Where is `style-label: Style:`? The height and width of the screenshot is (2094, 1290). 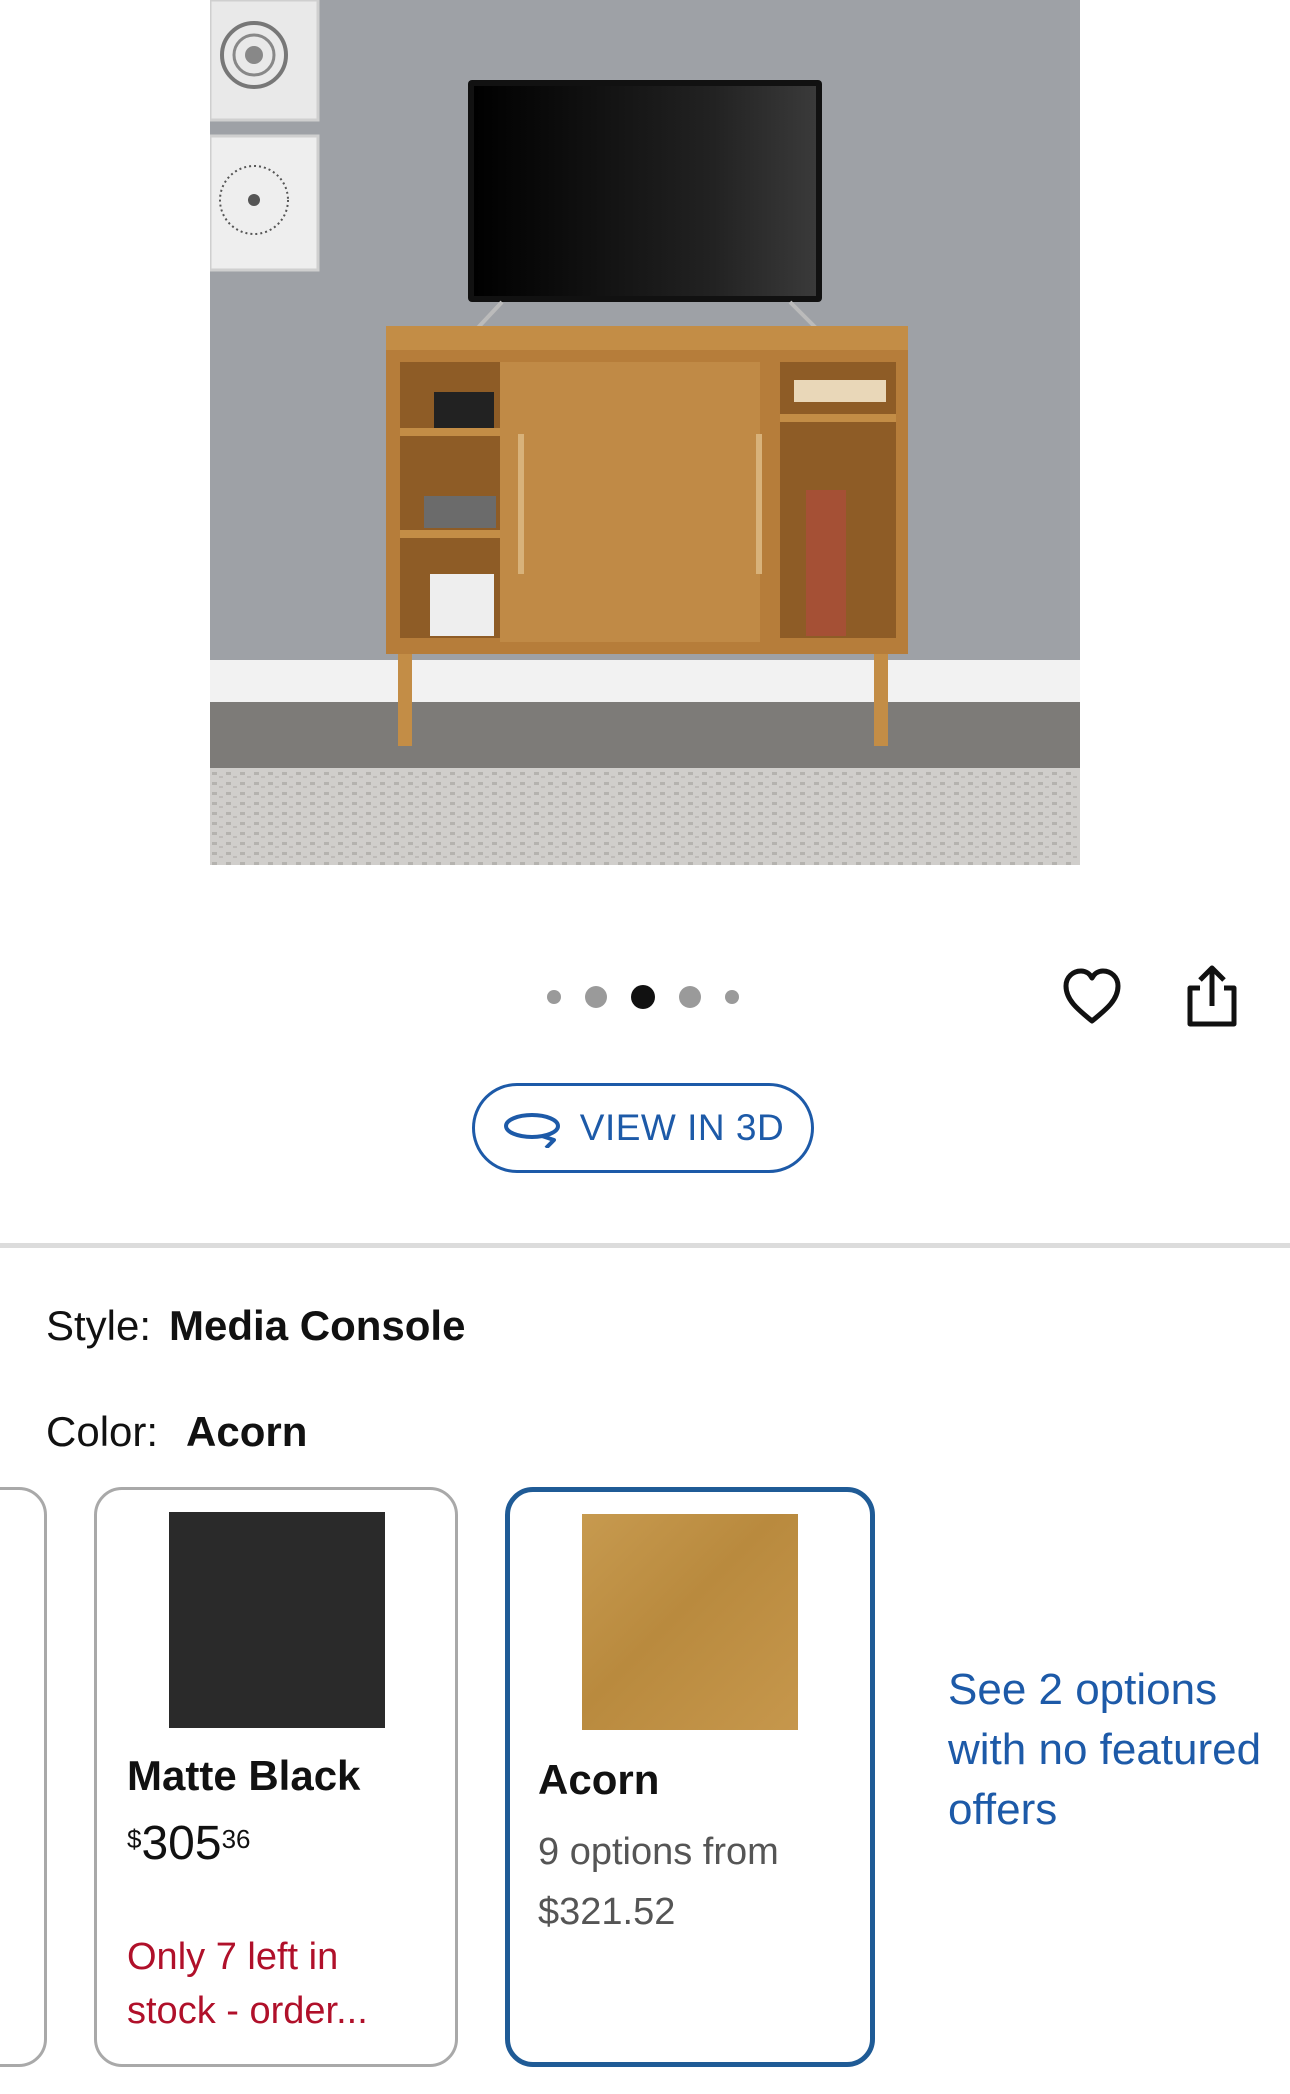
style-label: Style: is located at coordinates (99, 1325).